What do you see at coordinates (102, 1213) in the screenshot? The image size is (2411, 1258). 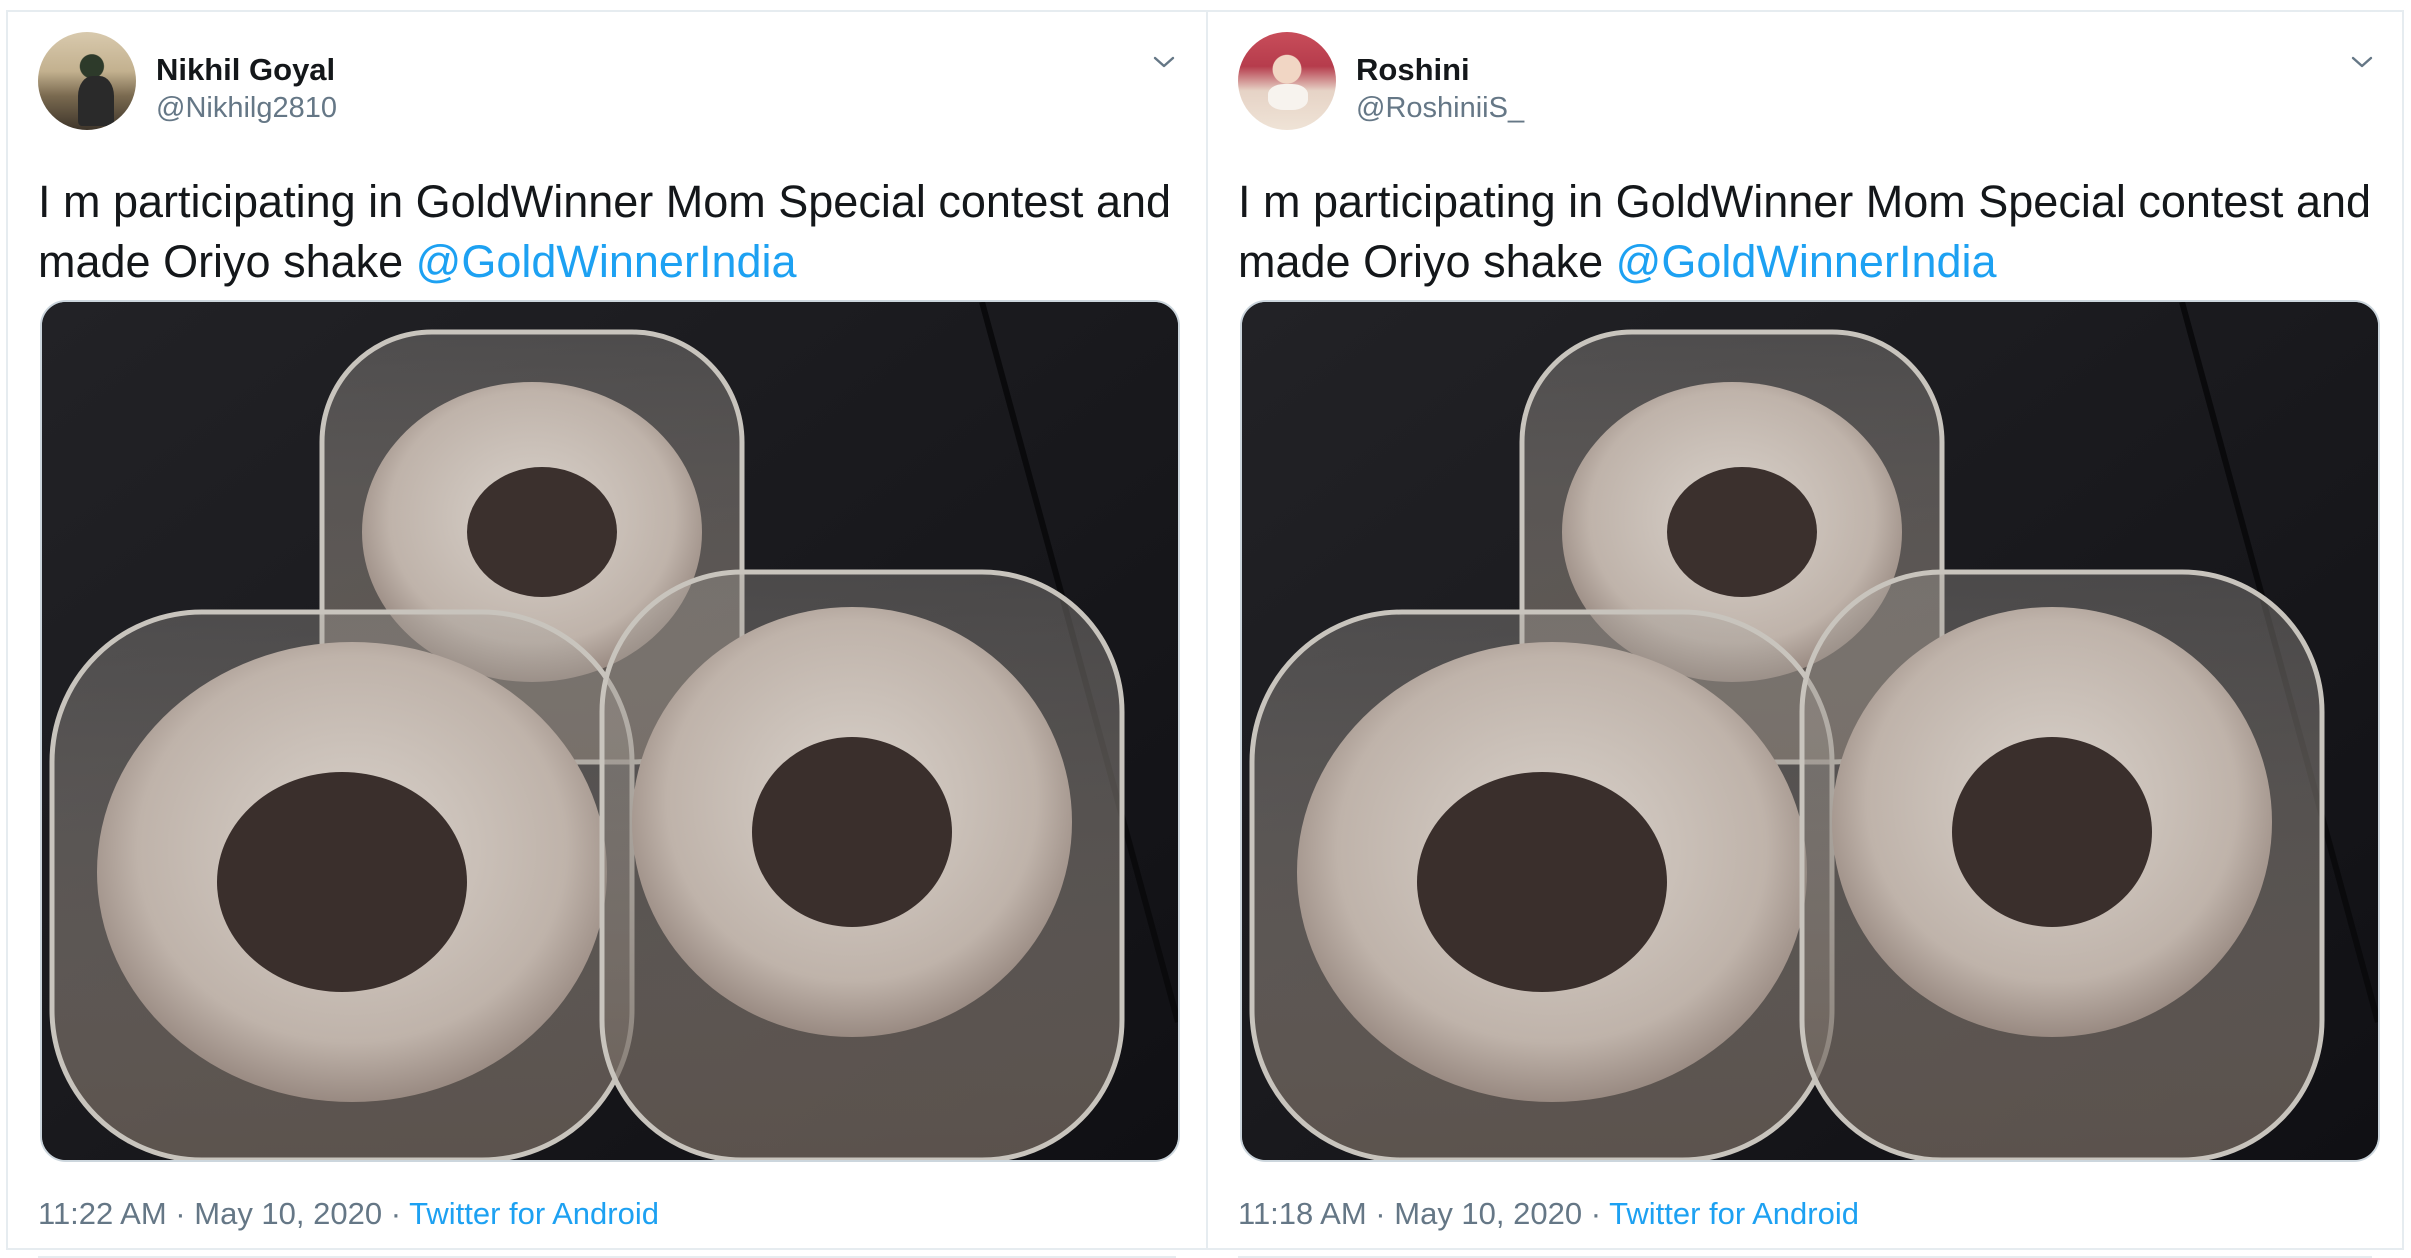 I see `tweet-time: 11:22 AM` at bounding box center [102, 1213].